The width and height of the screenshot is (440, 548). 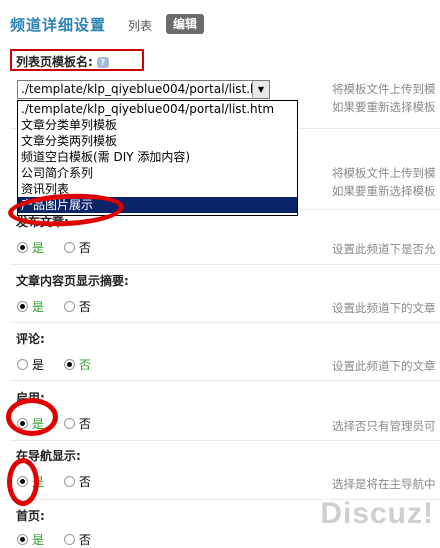 I want to click on enabled-help: 选择否只有管理员可, so click(x=384, y=426).